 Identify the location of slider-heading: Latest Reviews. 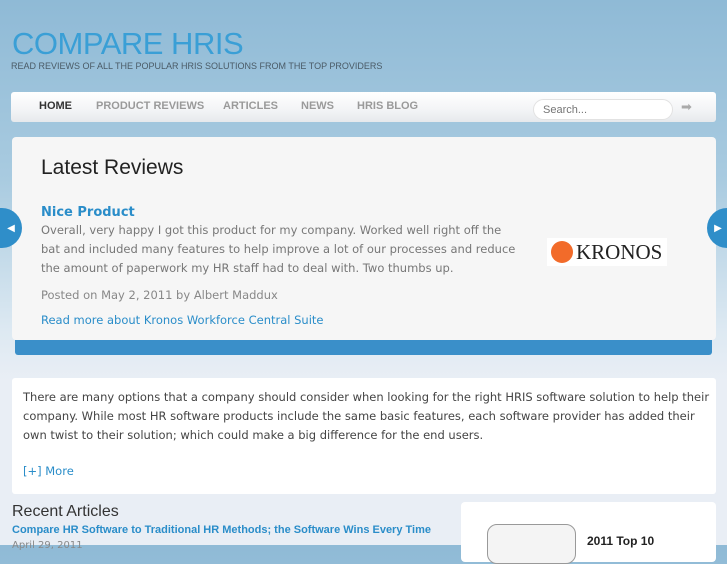
(112, 167).